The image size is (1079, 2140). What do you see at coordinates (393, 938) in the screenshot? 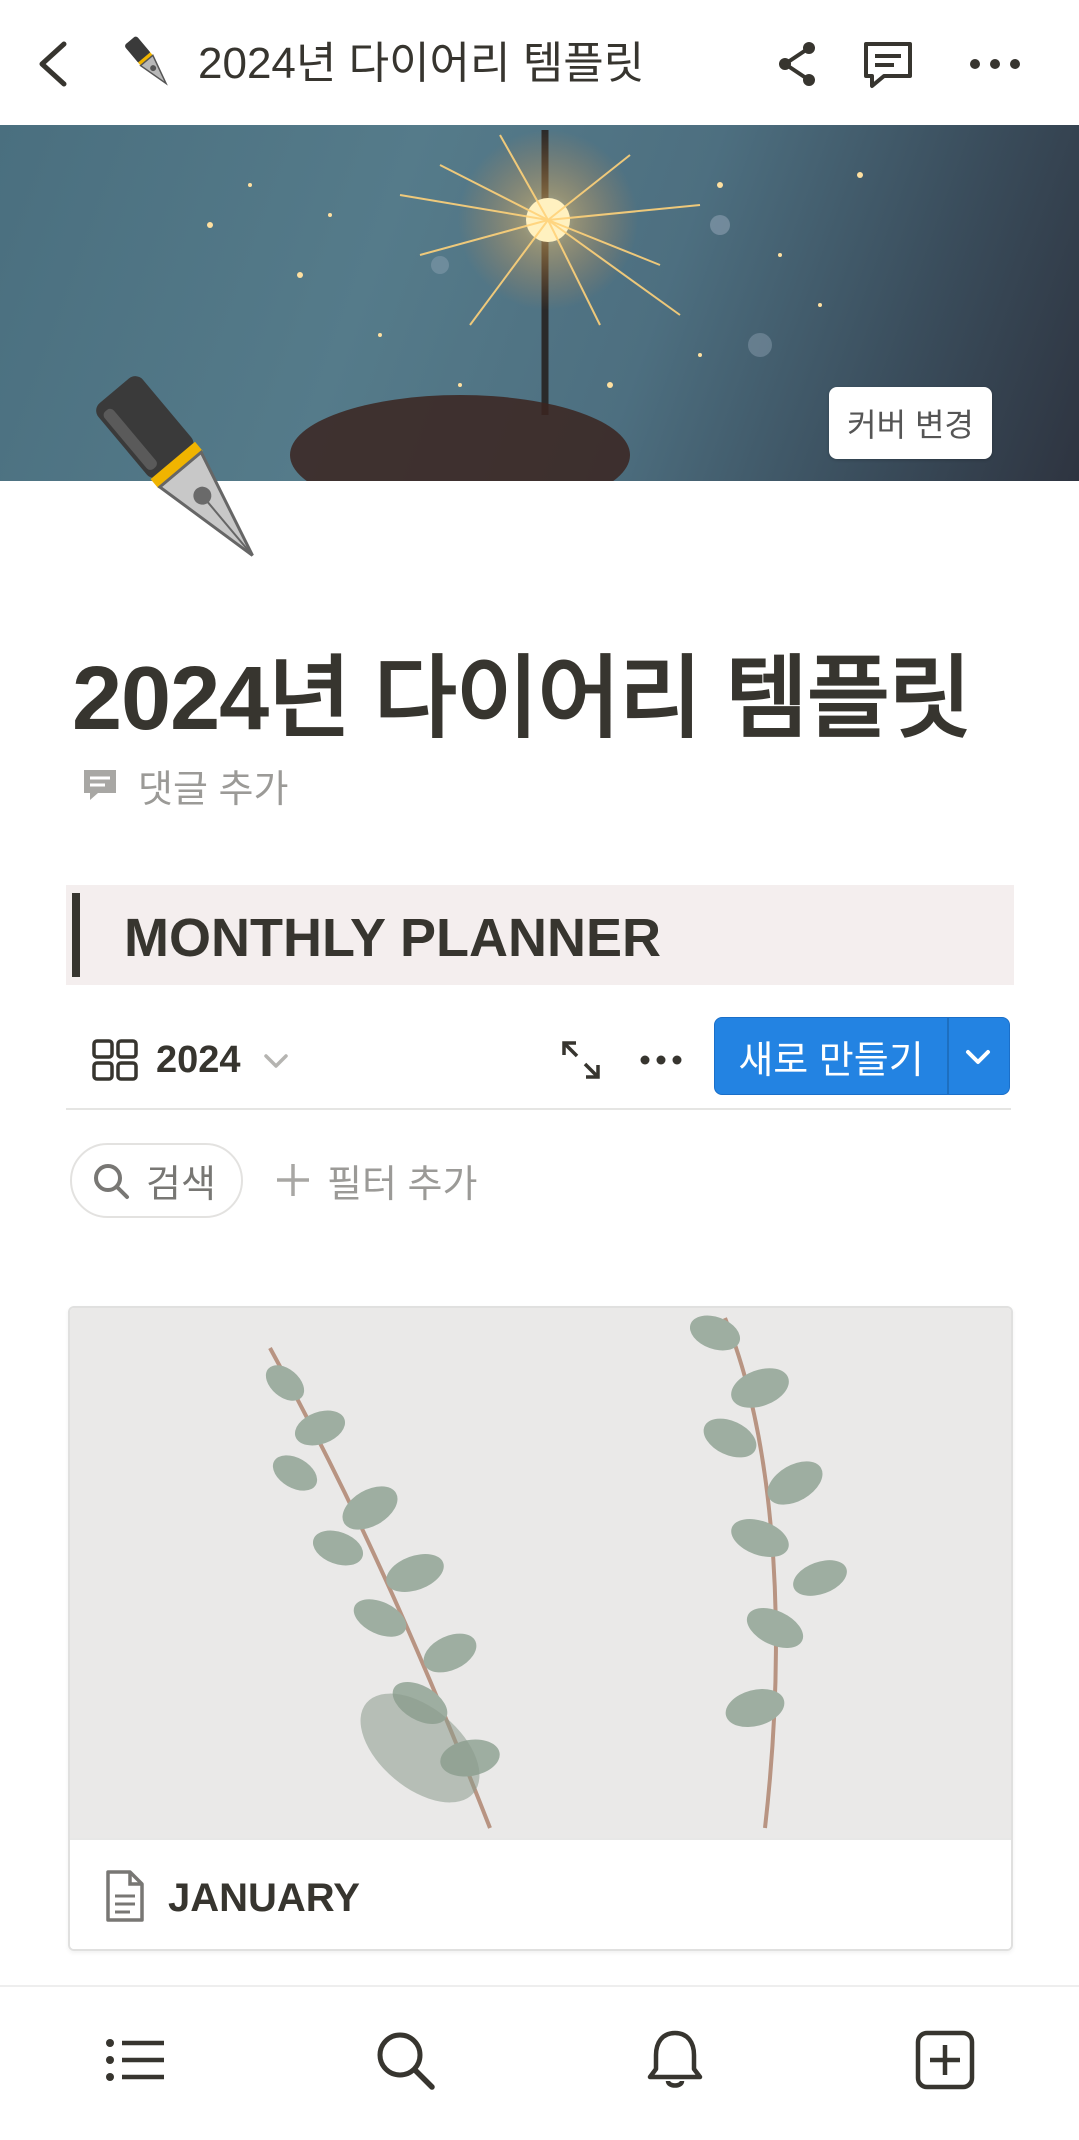
I see `callout-text: MONTHLY PLANNER` at bounding box center [393, 938].